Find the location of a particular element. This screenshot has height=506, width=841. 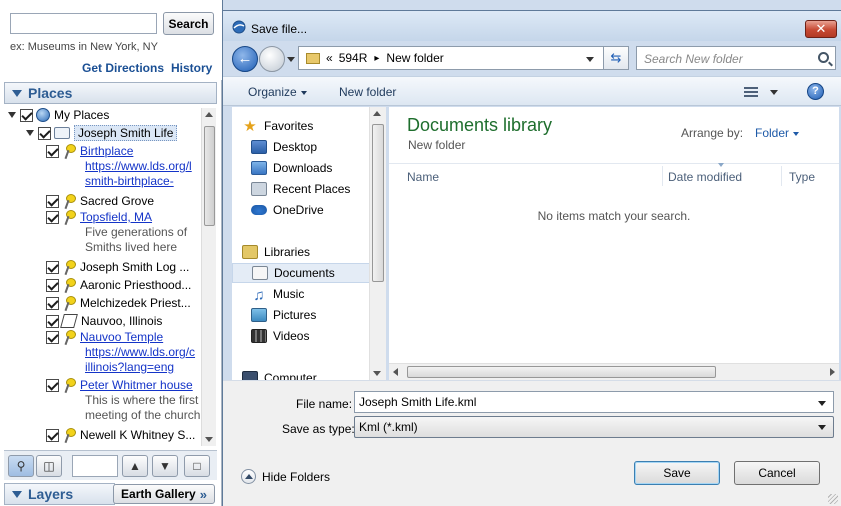

back-button: ← is located at coordinates (245, 59).